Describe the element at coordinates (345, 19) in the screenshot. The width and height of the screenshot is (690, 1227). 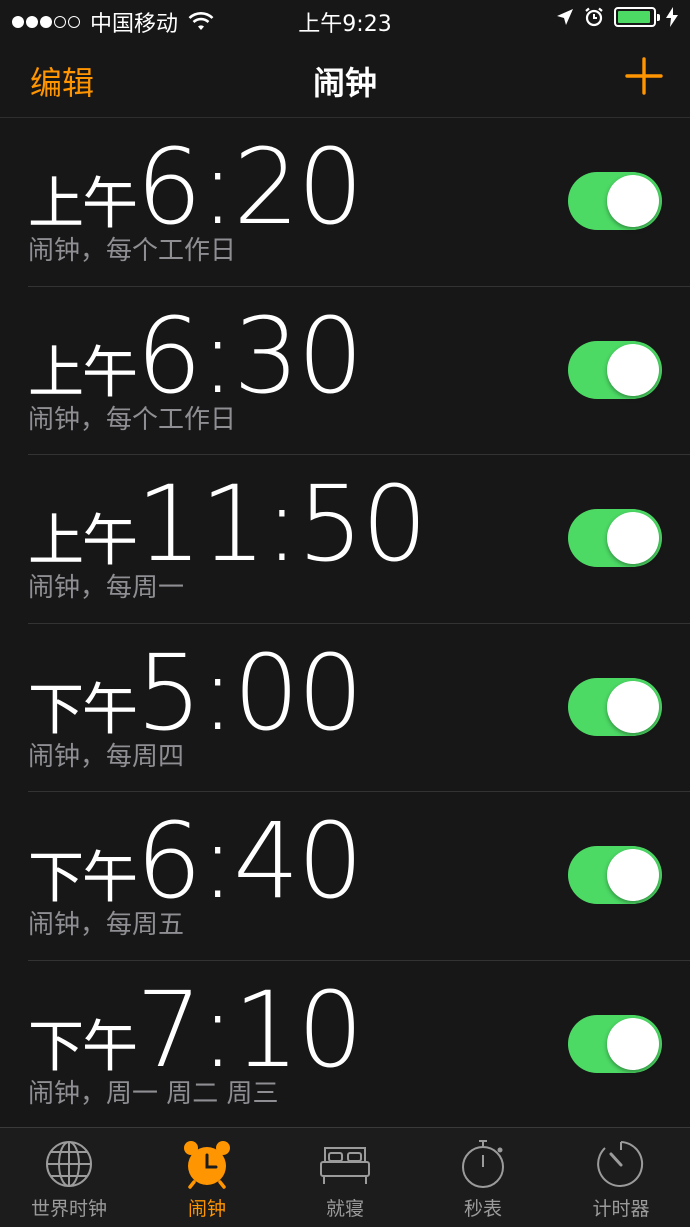
I see `status-bar: 中国移动 上午9:23` at that location.